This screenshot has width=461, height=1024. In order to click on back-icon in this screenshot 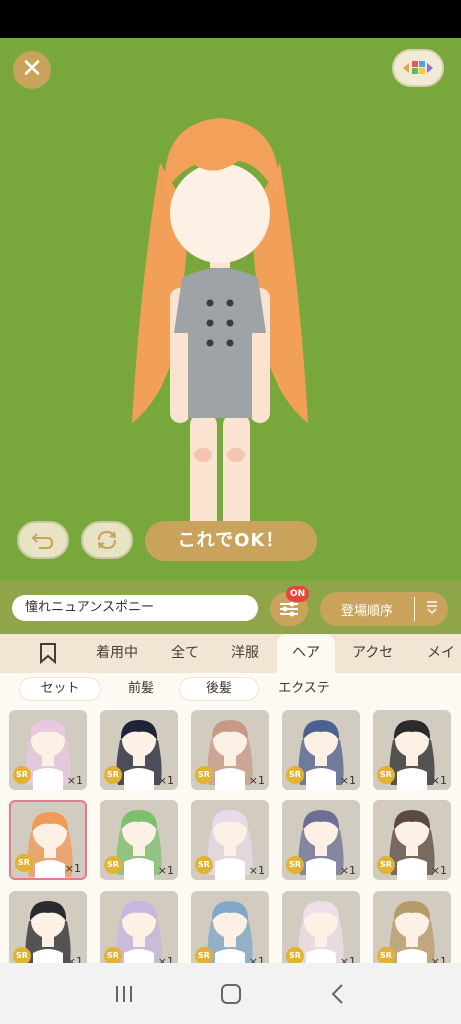, I will do `click(337, 993)`.